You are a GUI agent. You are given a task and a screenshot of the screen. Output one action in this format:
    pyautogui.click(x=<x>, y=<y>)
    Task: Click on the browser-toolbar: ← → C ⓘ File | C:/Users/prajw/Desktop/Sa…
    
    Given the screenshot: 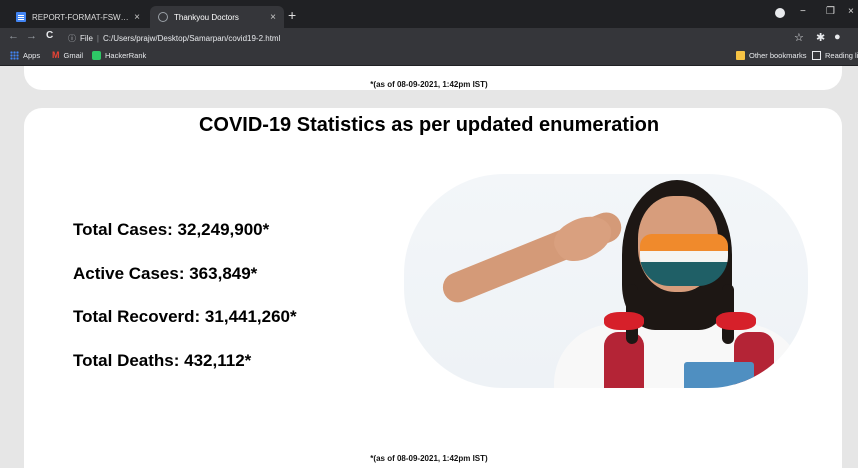 What is the action you would take?
    pyautogui.click(x=429, y=38)
    